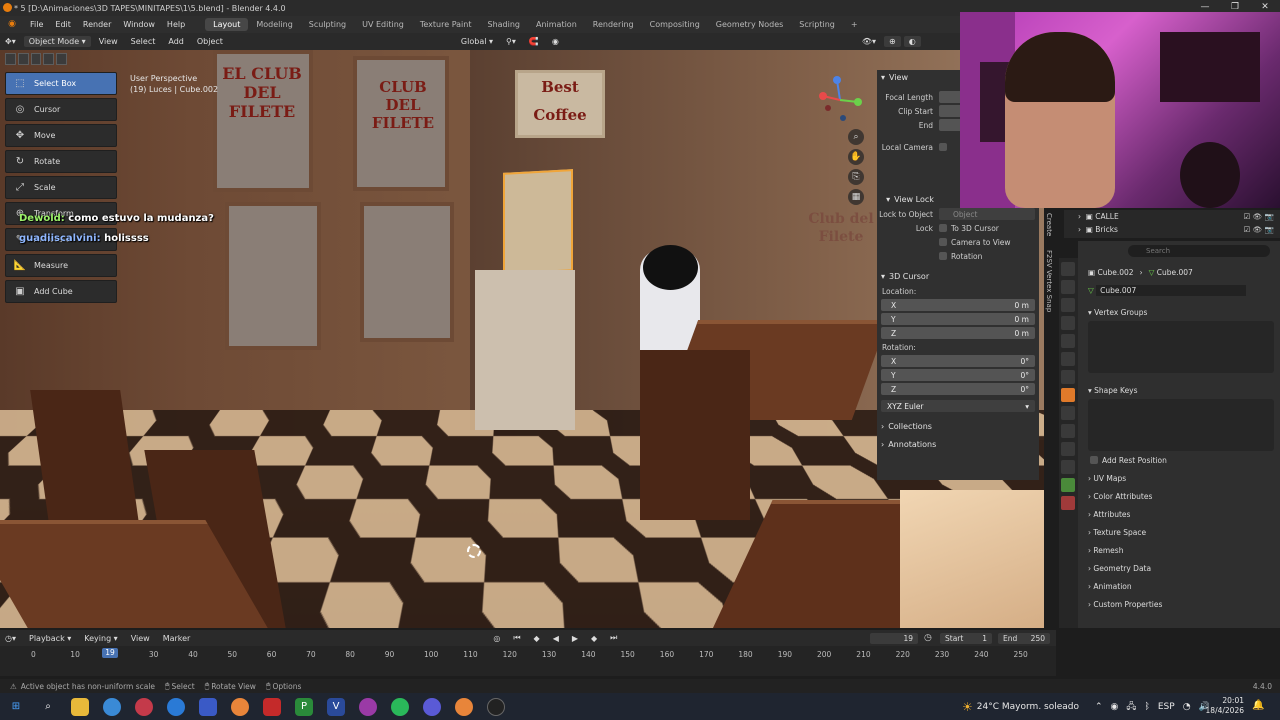  I want to click on play-icon: ▶, so click(575, 638).